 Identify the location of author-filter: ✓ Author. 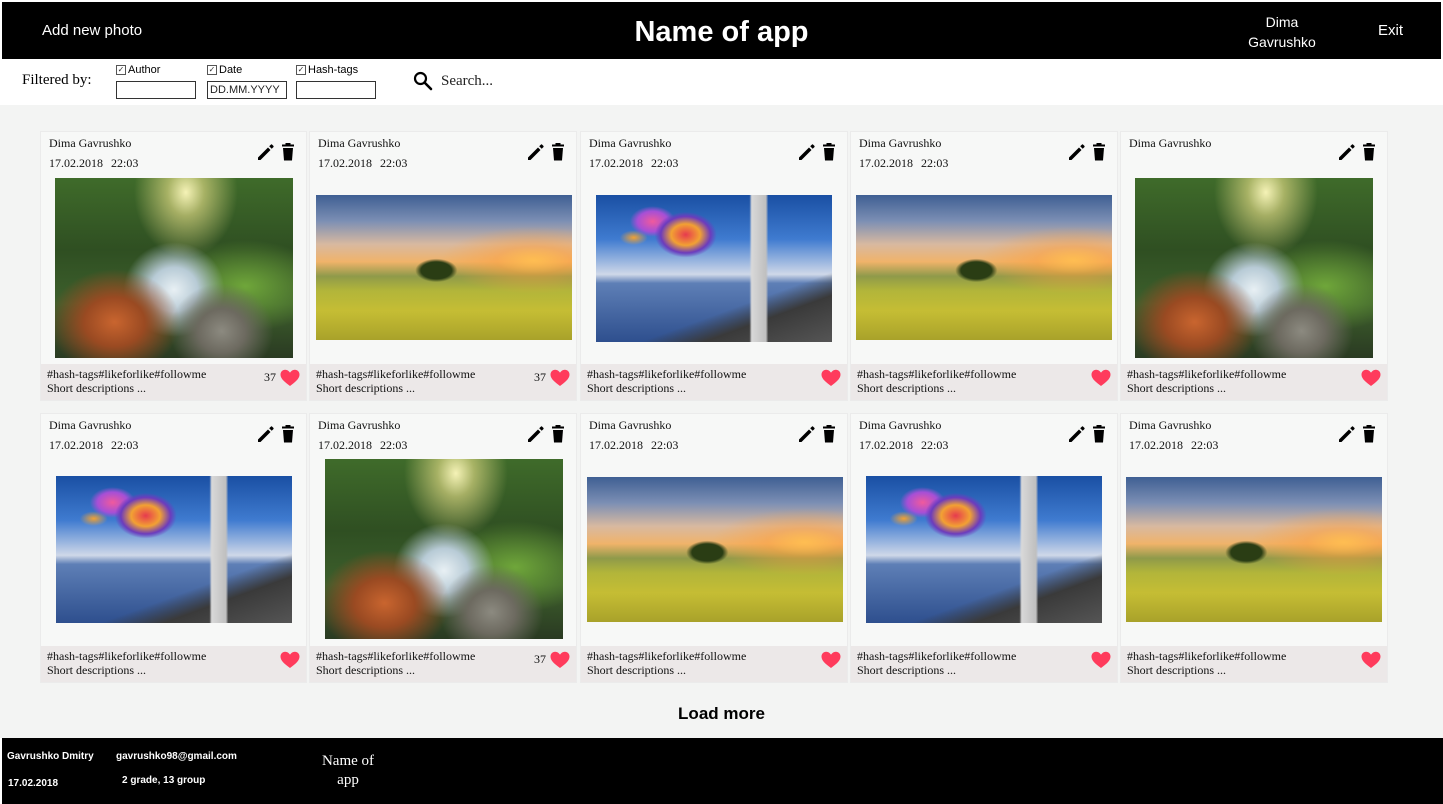
(156, 81).